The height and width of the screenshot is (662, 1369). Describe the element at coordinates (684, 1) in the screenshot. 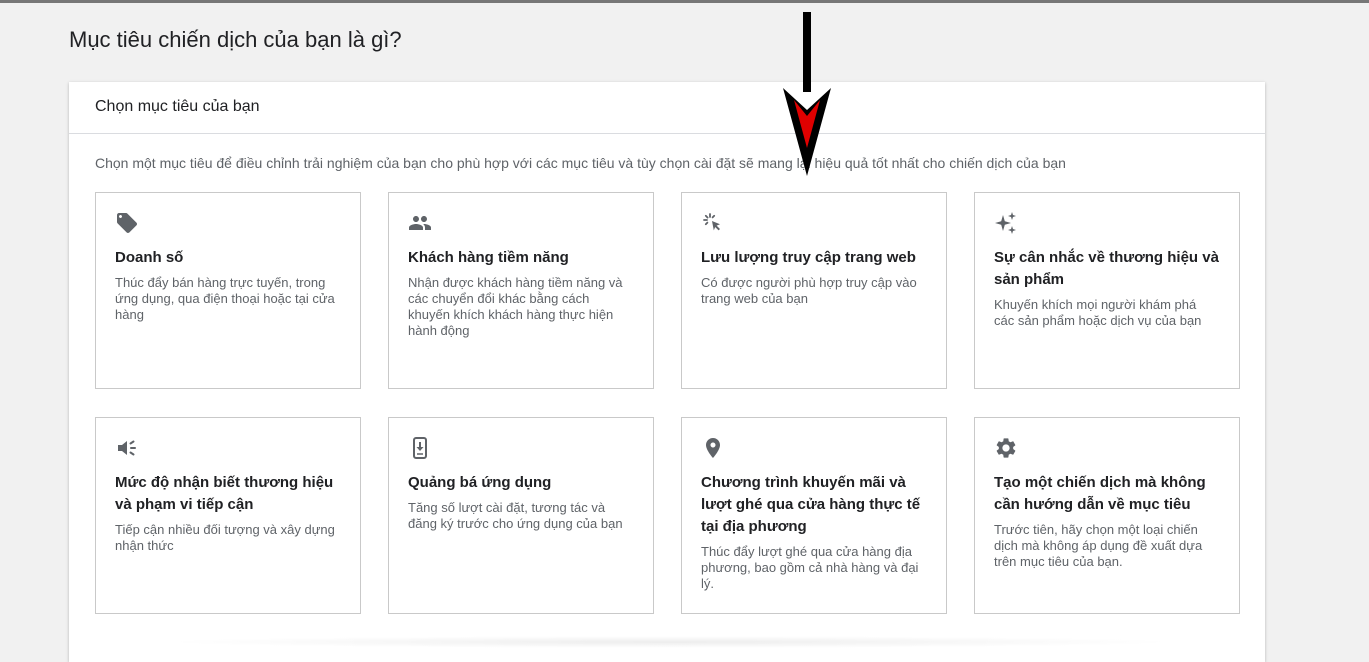

I see `top-border` at that location.